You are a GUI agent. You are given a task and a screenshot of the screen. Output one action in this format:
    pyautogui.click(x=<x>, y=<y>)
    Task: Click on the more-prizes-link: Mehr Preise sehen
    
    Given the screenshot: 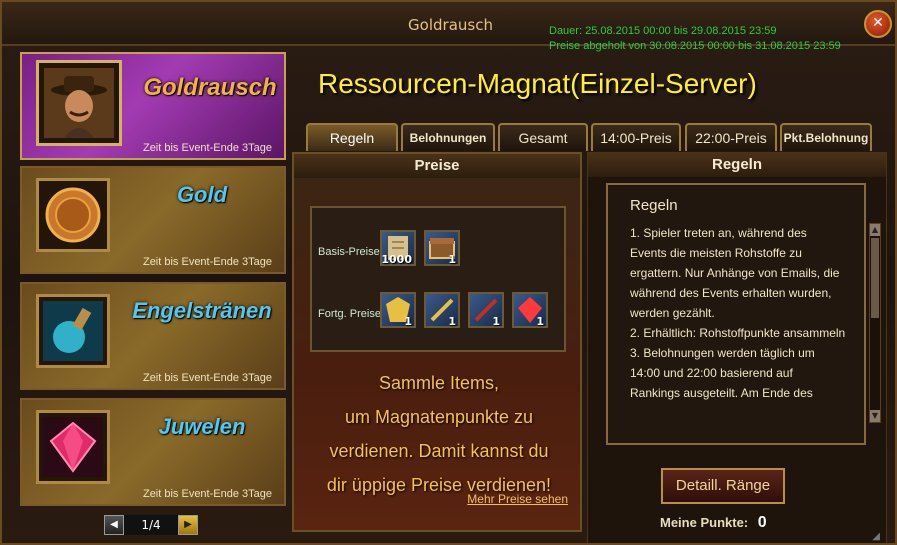 What is the action you would take?
    pyautogui.click(x=517, y=499)
    